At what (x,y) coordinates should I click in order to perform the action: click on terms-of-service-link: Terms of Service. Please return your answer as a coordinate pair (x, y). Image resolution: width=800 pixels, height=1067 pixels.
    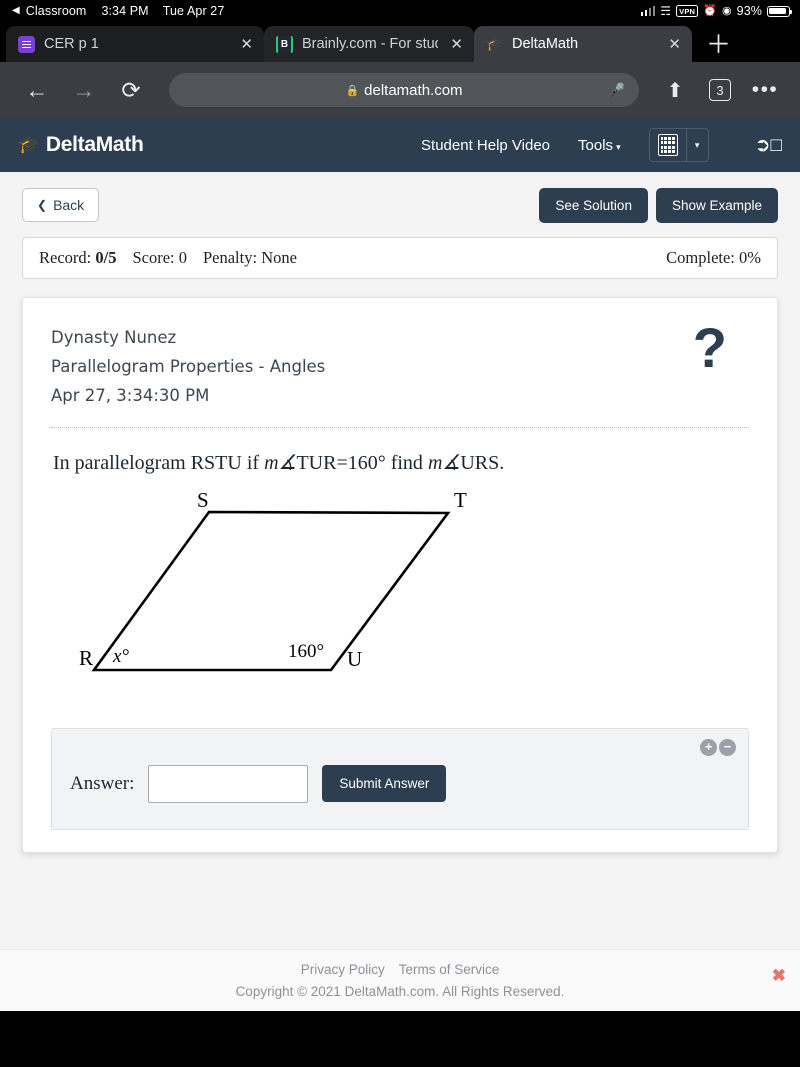
    Looking at the image, I should click on (449, 969).